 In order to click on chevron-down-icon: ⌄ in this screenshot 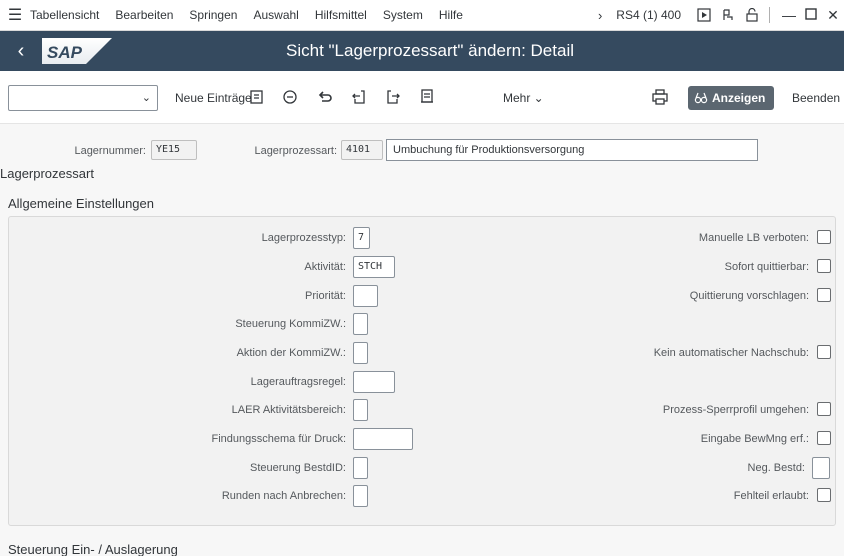, I will do `click(146, 97)`.